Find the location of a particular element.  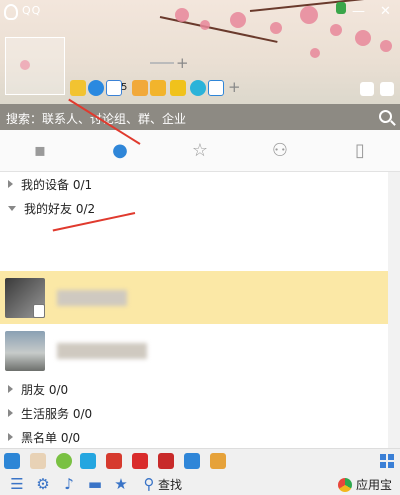

appstore-label: 应用宝 is located at coordinates (373, 485).